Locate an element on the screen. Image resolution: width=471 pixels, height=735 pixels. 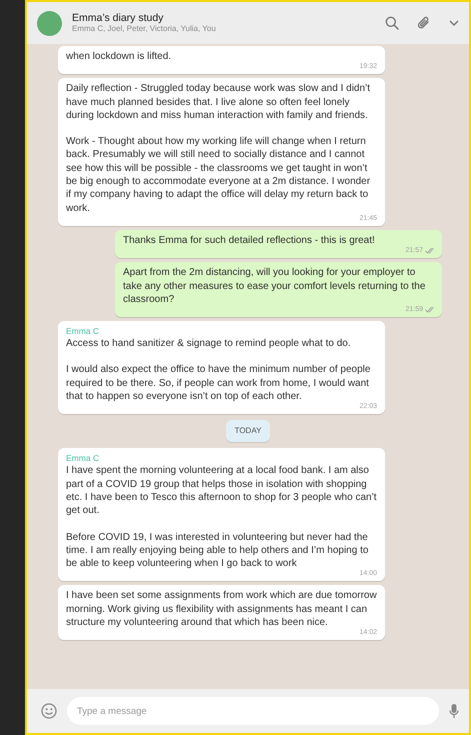
date-label: TODAY is located at coordinates (248, 431).